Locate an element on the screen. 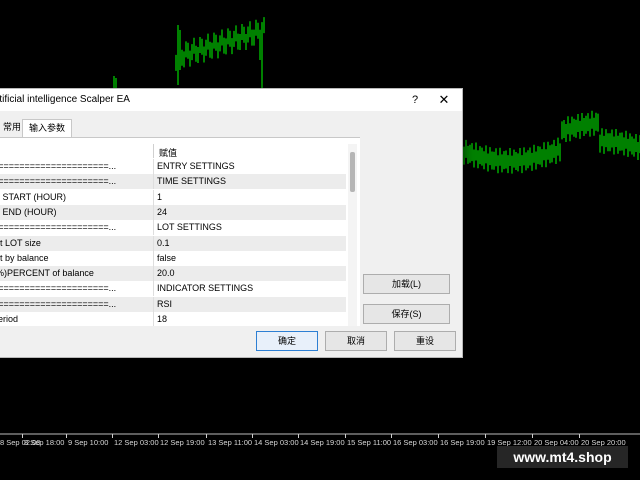 The height and width of the screenshot is (480, 640). param-name: le START (HOUR) is located at coordinates (33, 196).